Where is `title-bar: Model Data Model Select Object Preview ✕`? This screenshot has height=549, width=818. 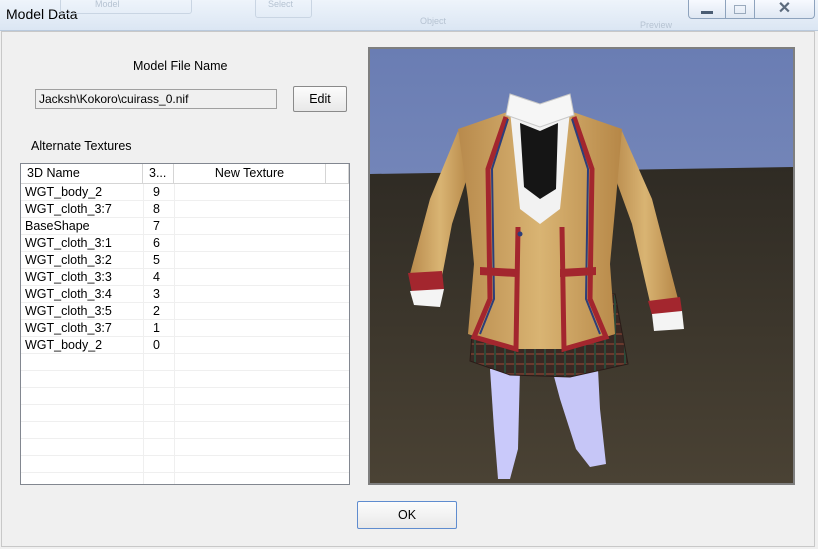
title-bar: Model Data Model Select Object Preview ✕ is located at coordinates (409, 15).